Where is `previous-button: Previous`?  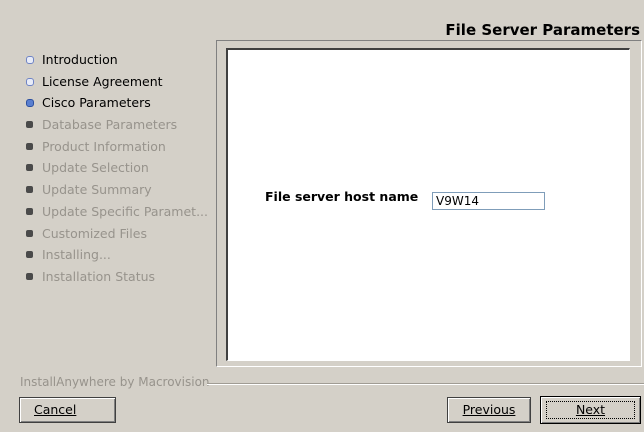
previous-button: Previous is located at coordinates (489, 410).